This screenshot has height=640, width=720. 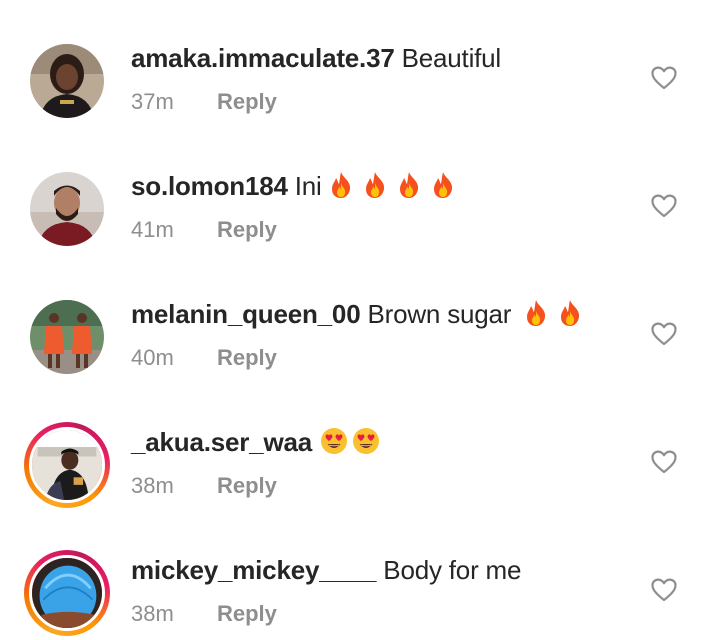 I want to click on comment-body: Body for me, so click(x=452, y=570).